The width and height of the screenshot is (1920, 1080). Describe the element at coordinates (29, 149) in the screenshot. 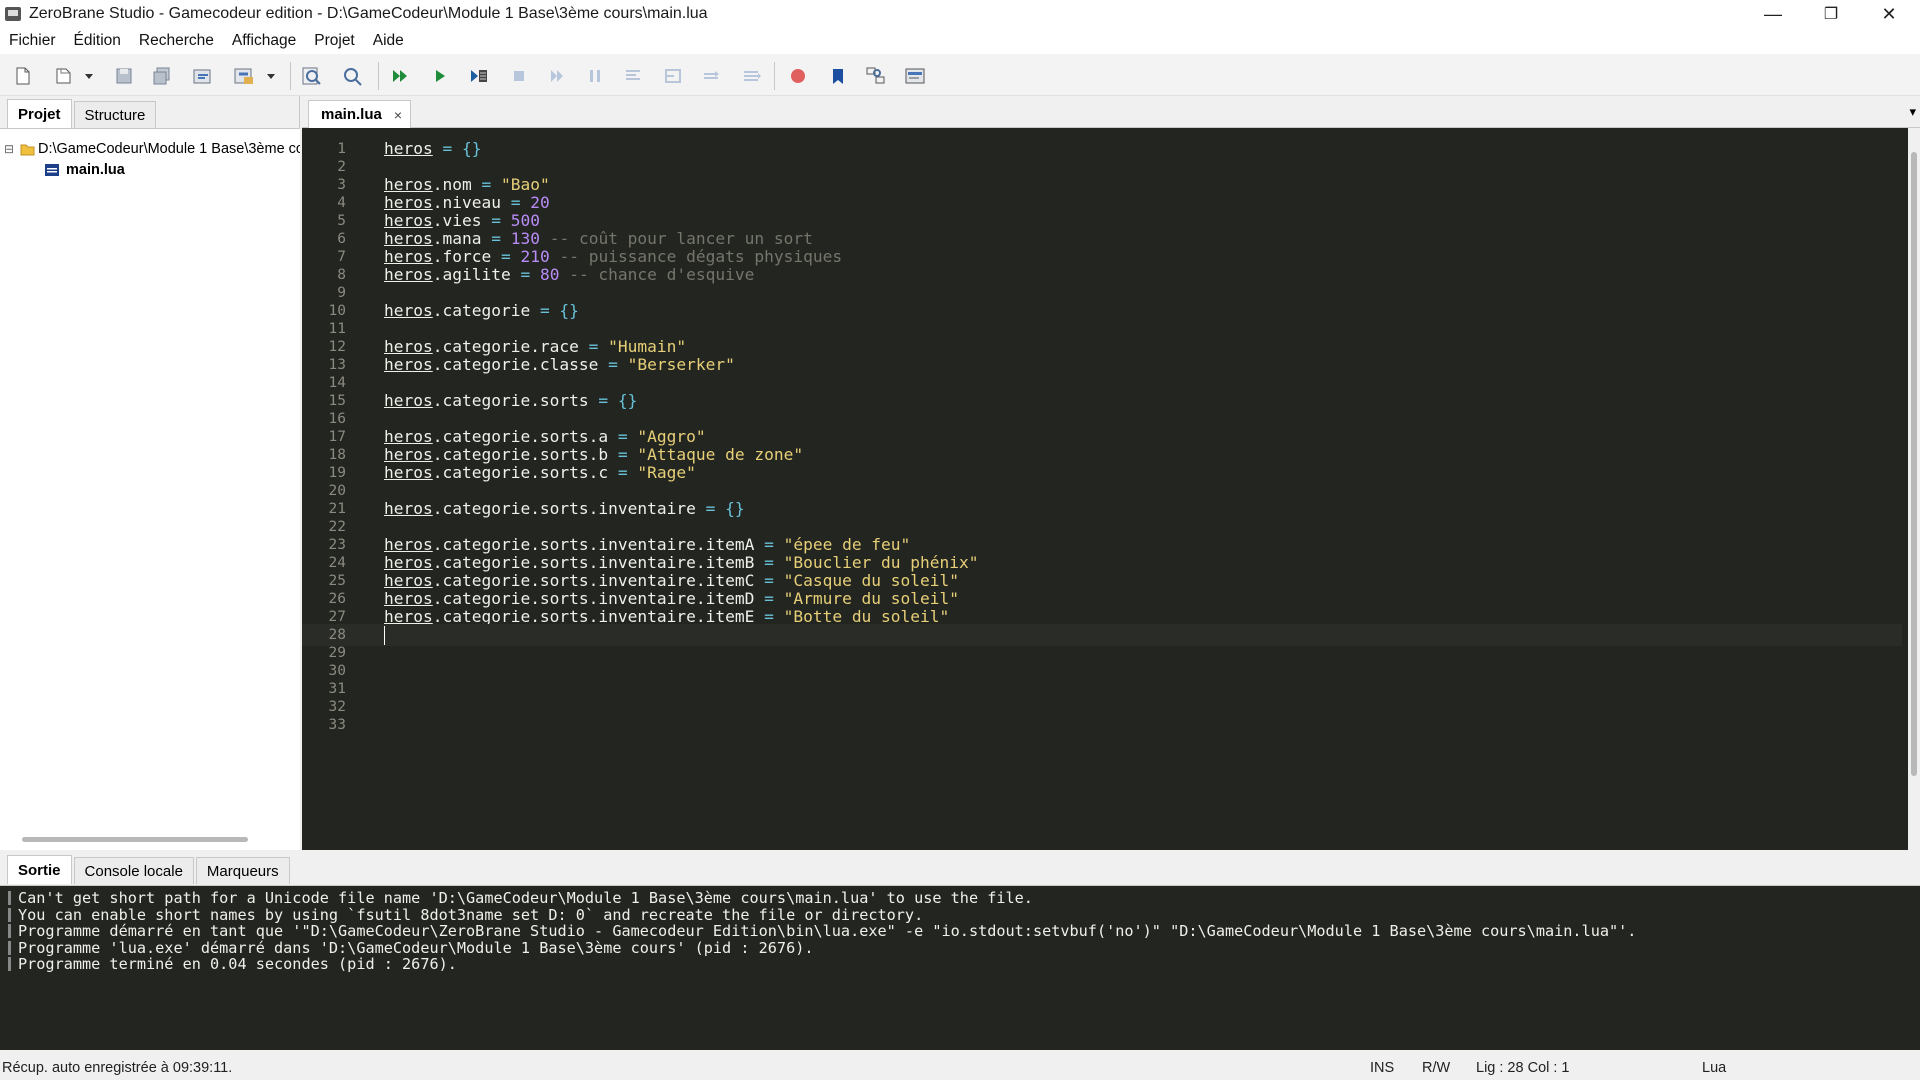

I see `folder-icon` at that location.